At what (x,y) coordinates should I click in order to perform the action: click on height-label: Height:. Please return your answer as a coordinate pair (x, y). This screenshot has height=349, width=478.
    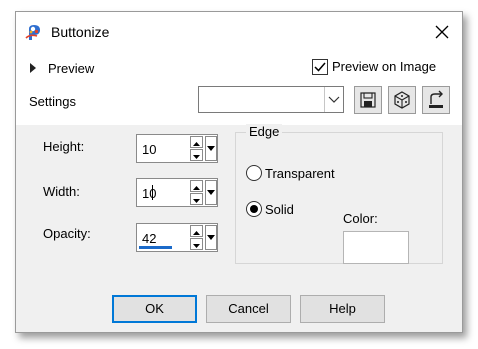
    Looking at the image, I should click on (64, 146).